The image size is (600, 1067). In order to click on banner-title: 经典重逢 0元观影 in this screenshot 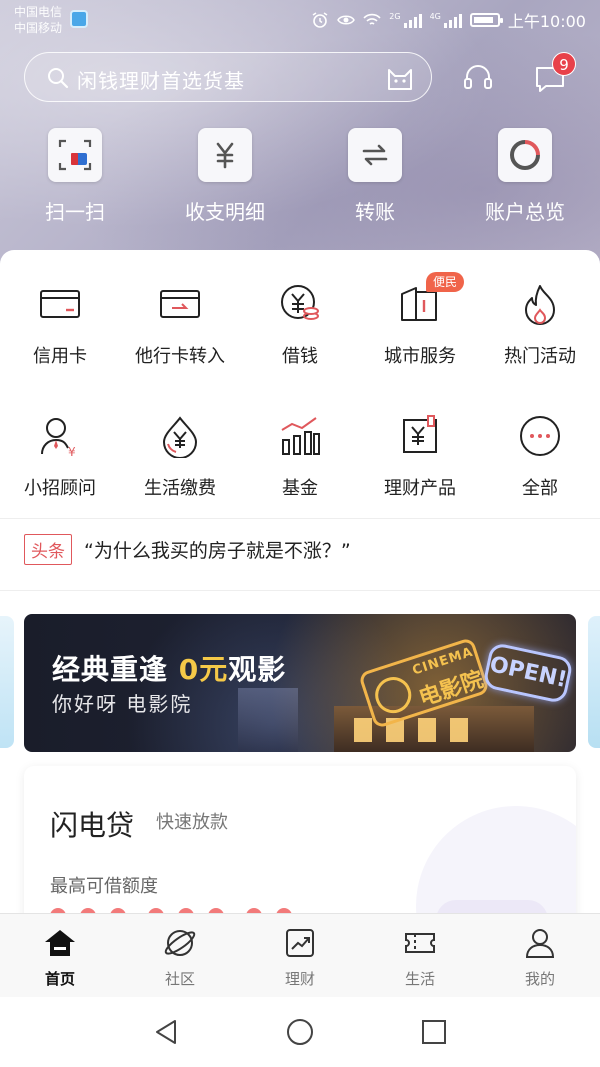, I will do `click(169, 668)`.